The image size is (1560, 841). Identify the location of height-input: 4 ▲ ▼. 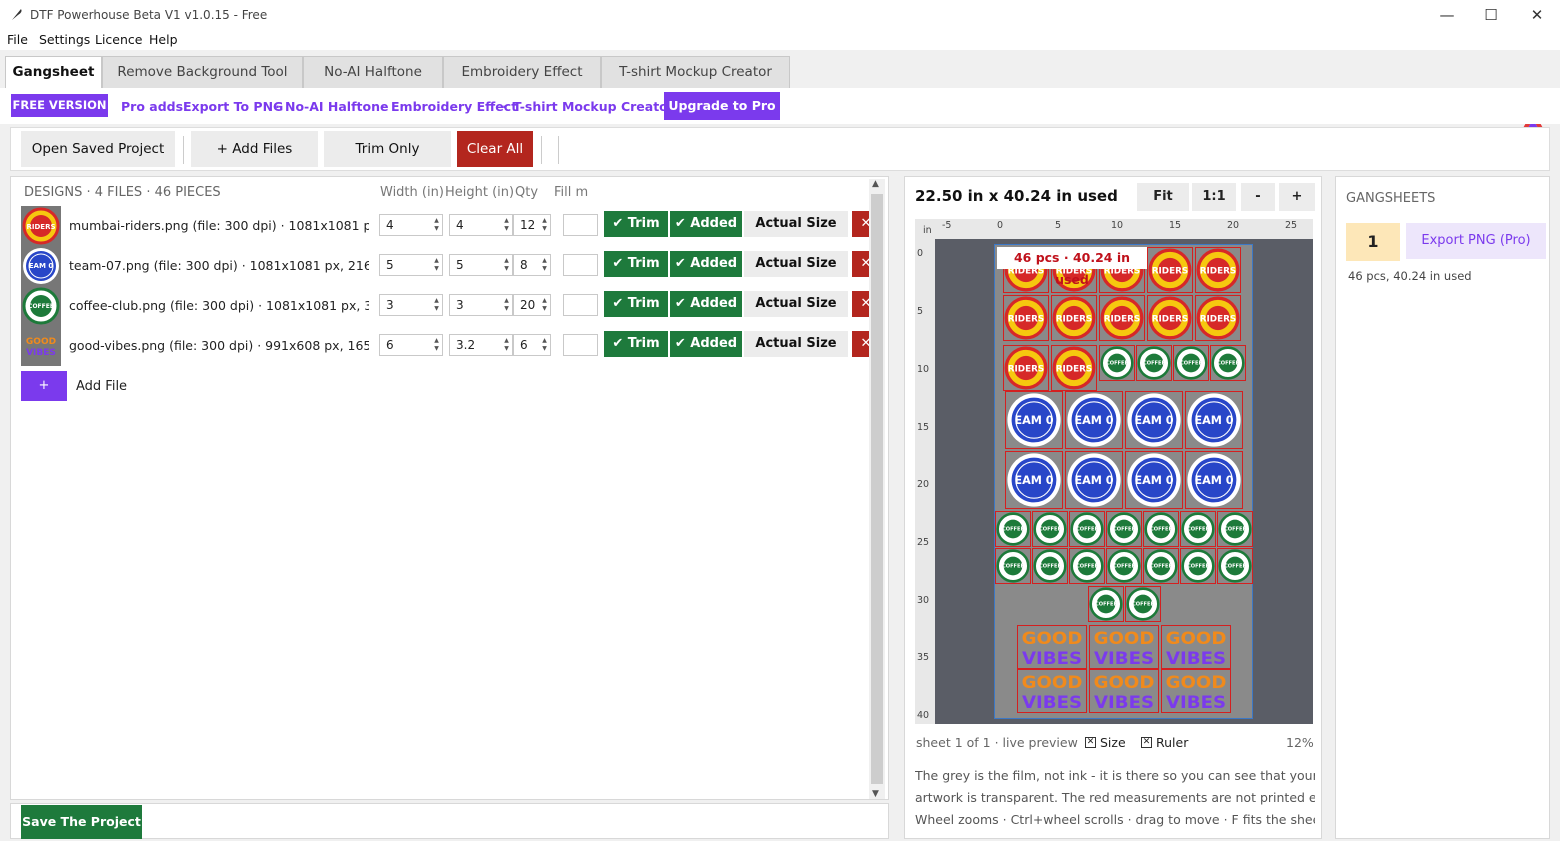
(481, 225).